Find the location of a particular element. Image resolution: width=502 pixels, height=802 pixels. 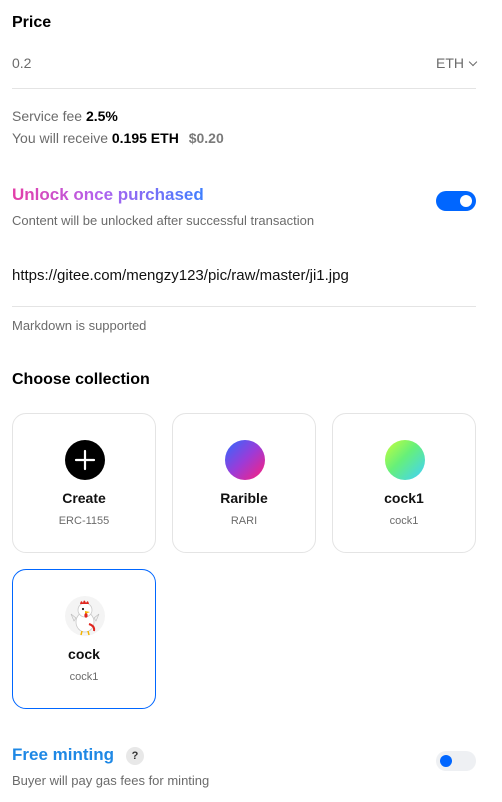

free-minting-description: Buyer will pay gas fees for minting is located at coordinates (111, 780).